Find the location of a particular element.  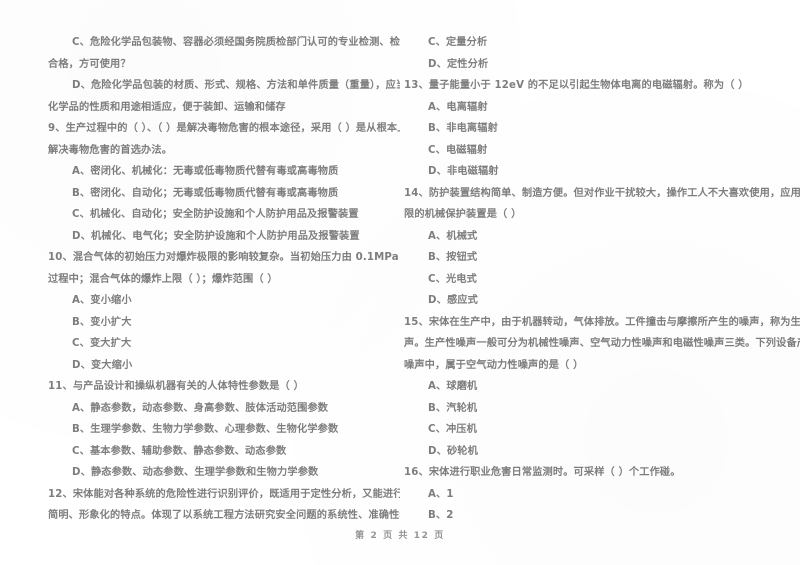

answer-option-line: D、危险化学品包装的材质、形式、规格、方法和单件质量（重量），应当与所包装的危险 is located at coordinates (236, 85).